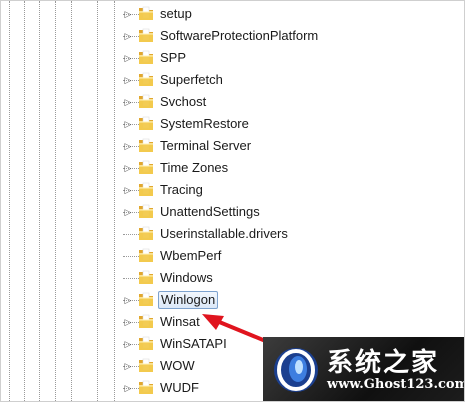 This screenshot has width=465, height=402. What do you see at coordinates (204, 123) in the screenshot?
I see `tree-item-label: SystemRestore` at bounding box center [204, 123].